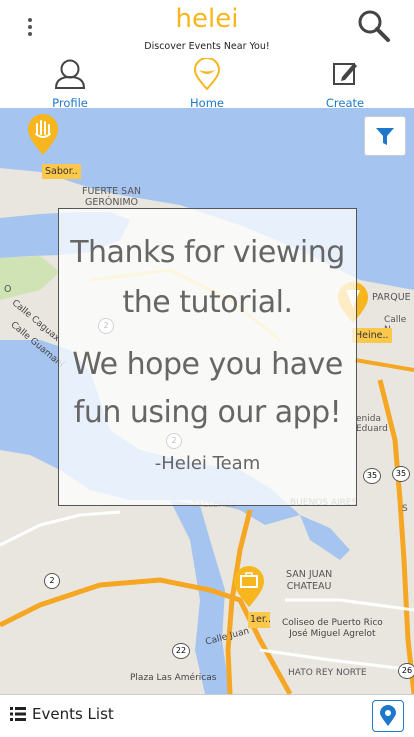 Image resolution: width=414 pixels, height=737 pixels. I want to click on tutorial-line-1: Thanks for viewing, so click(207, 252).